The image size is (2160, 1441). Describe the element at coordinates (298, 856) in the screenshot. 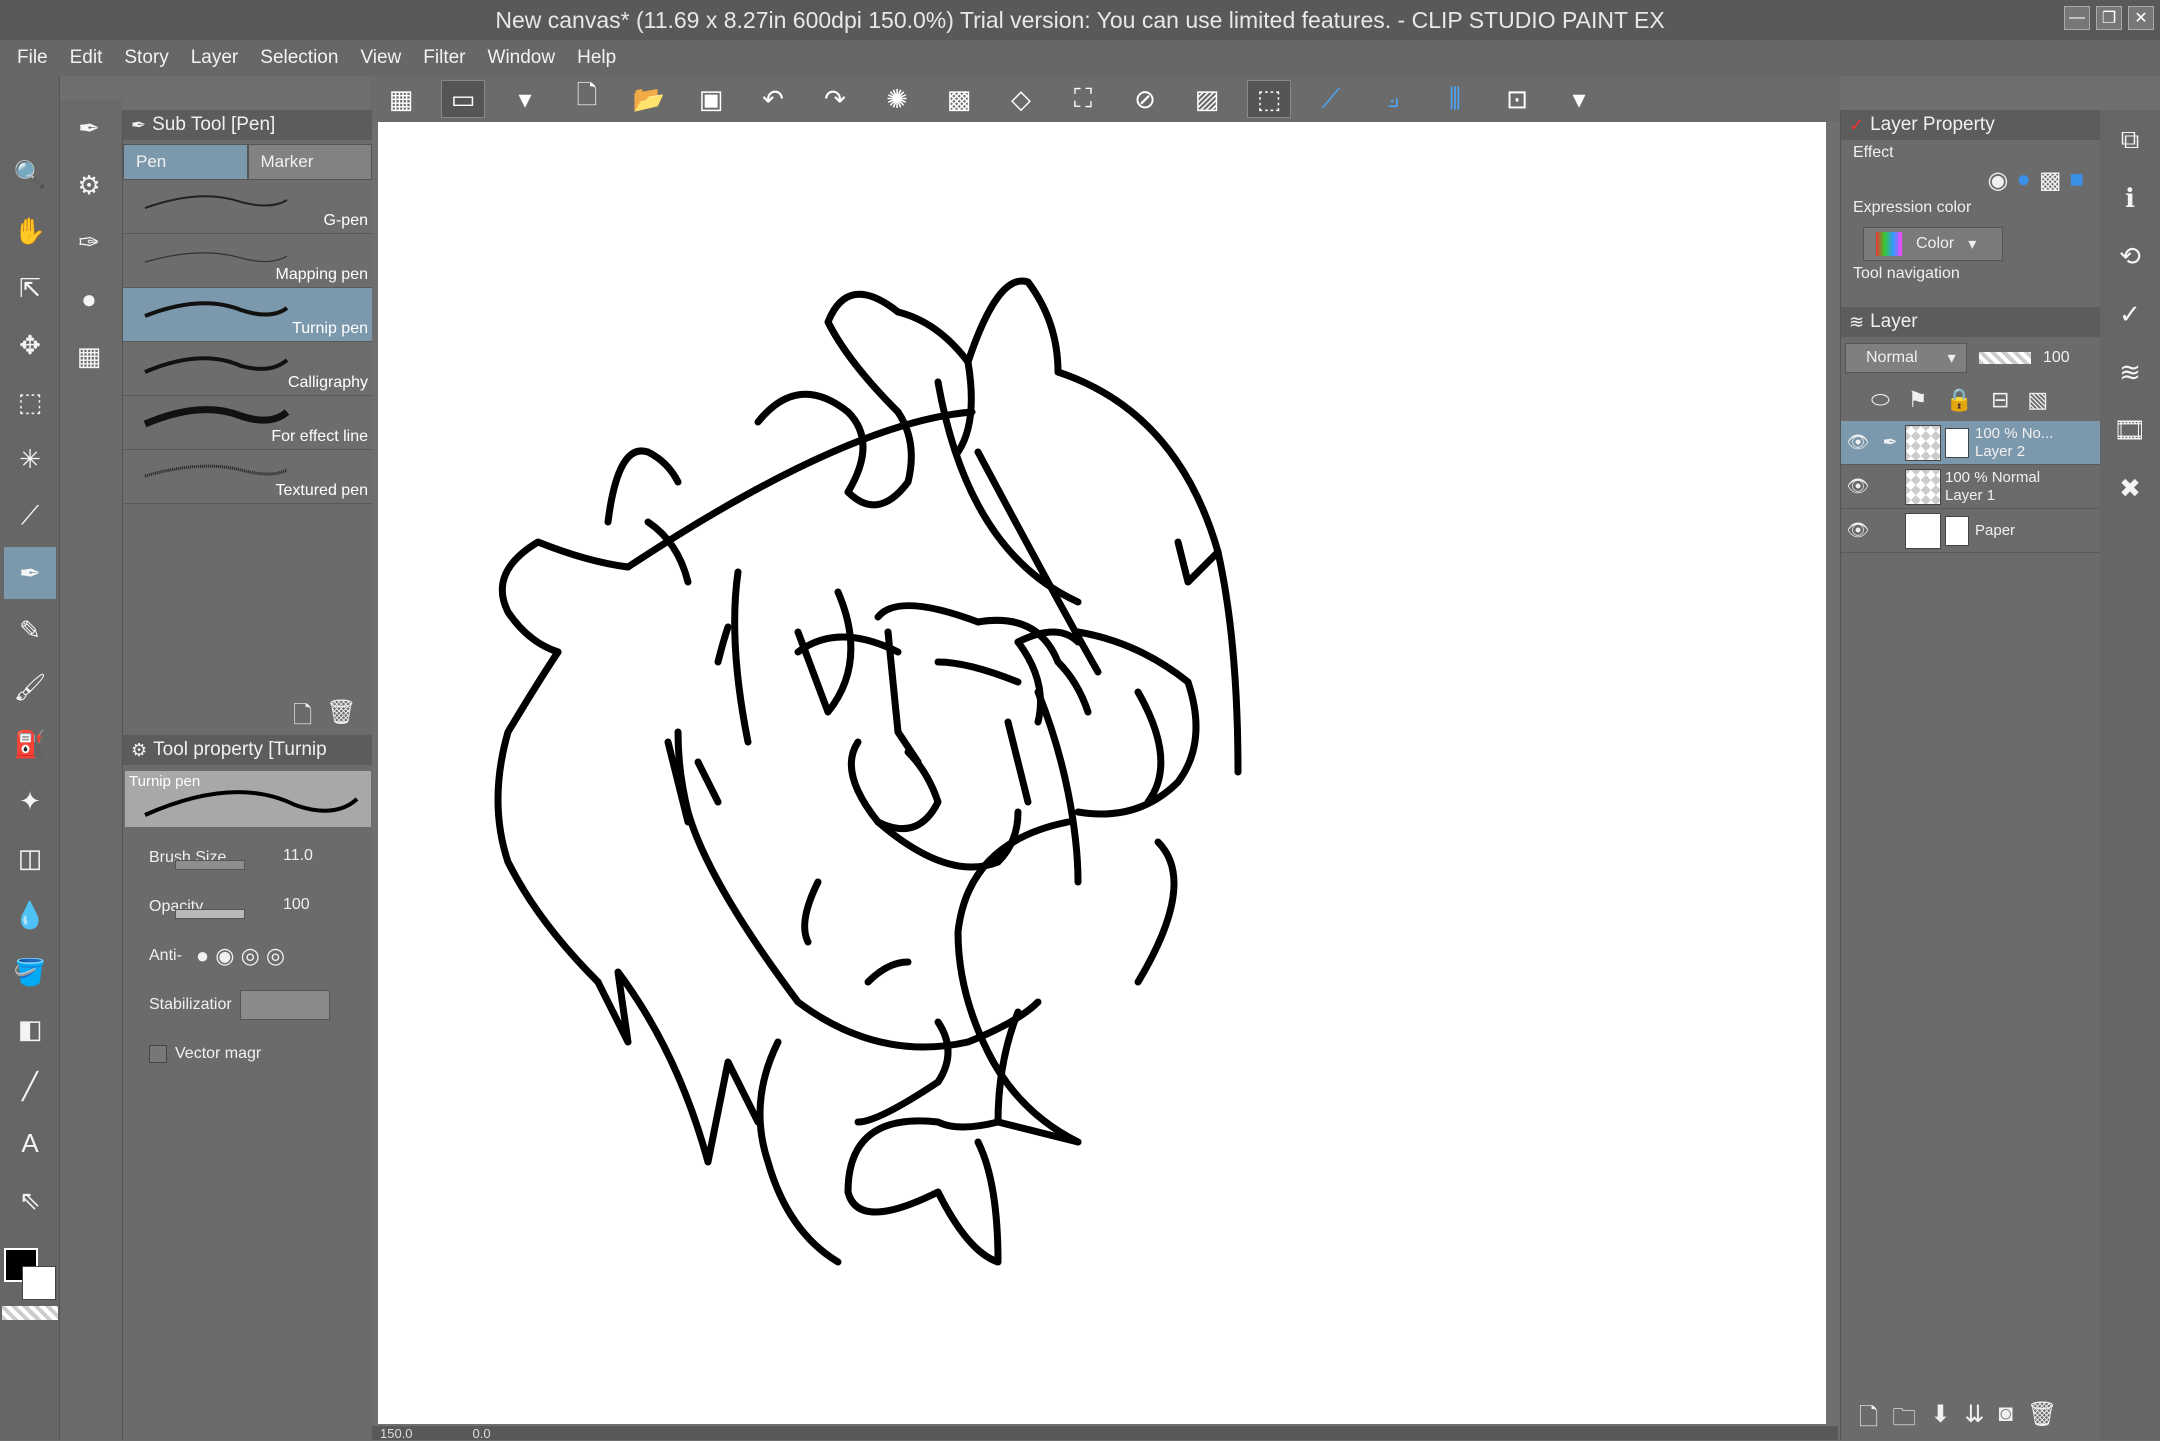

I see `brush-size-value: 11.0` at that location.